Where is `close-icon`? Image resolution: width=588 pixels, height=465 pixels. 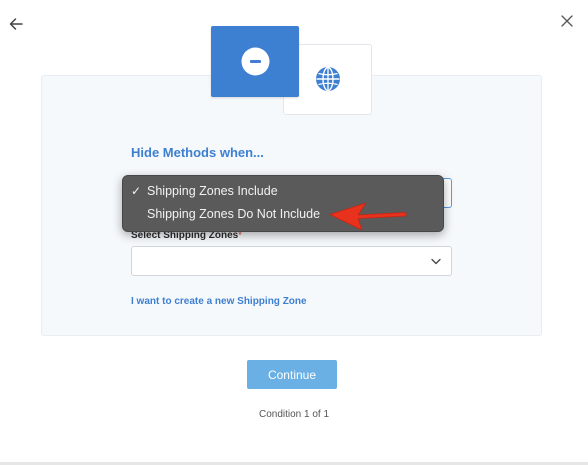
close-icon is located at coordinates (567, 21).